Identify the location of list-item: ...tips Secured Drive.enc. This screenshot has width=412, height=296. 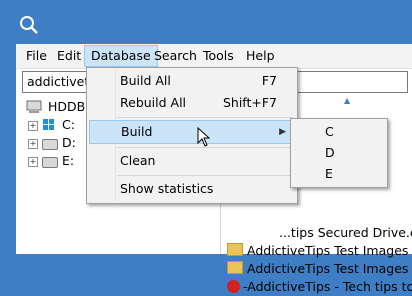
(345, 233).